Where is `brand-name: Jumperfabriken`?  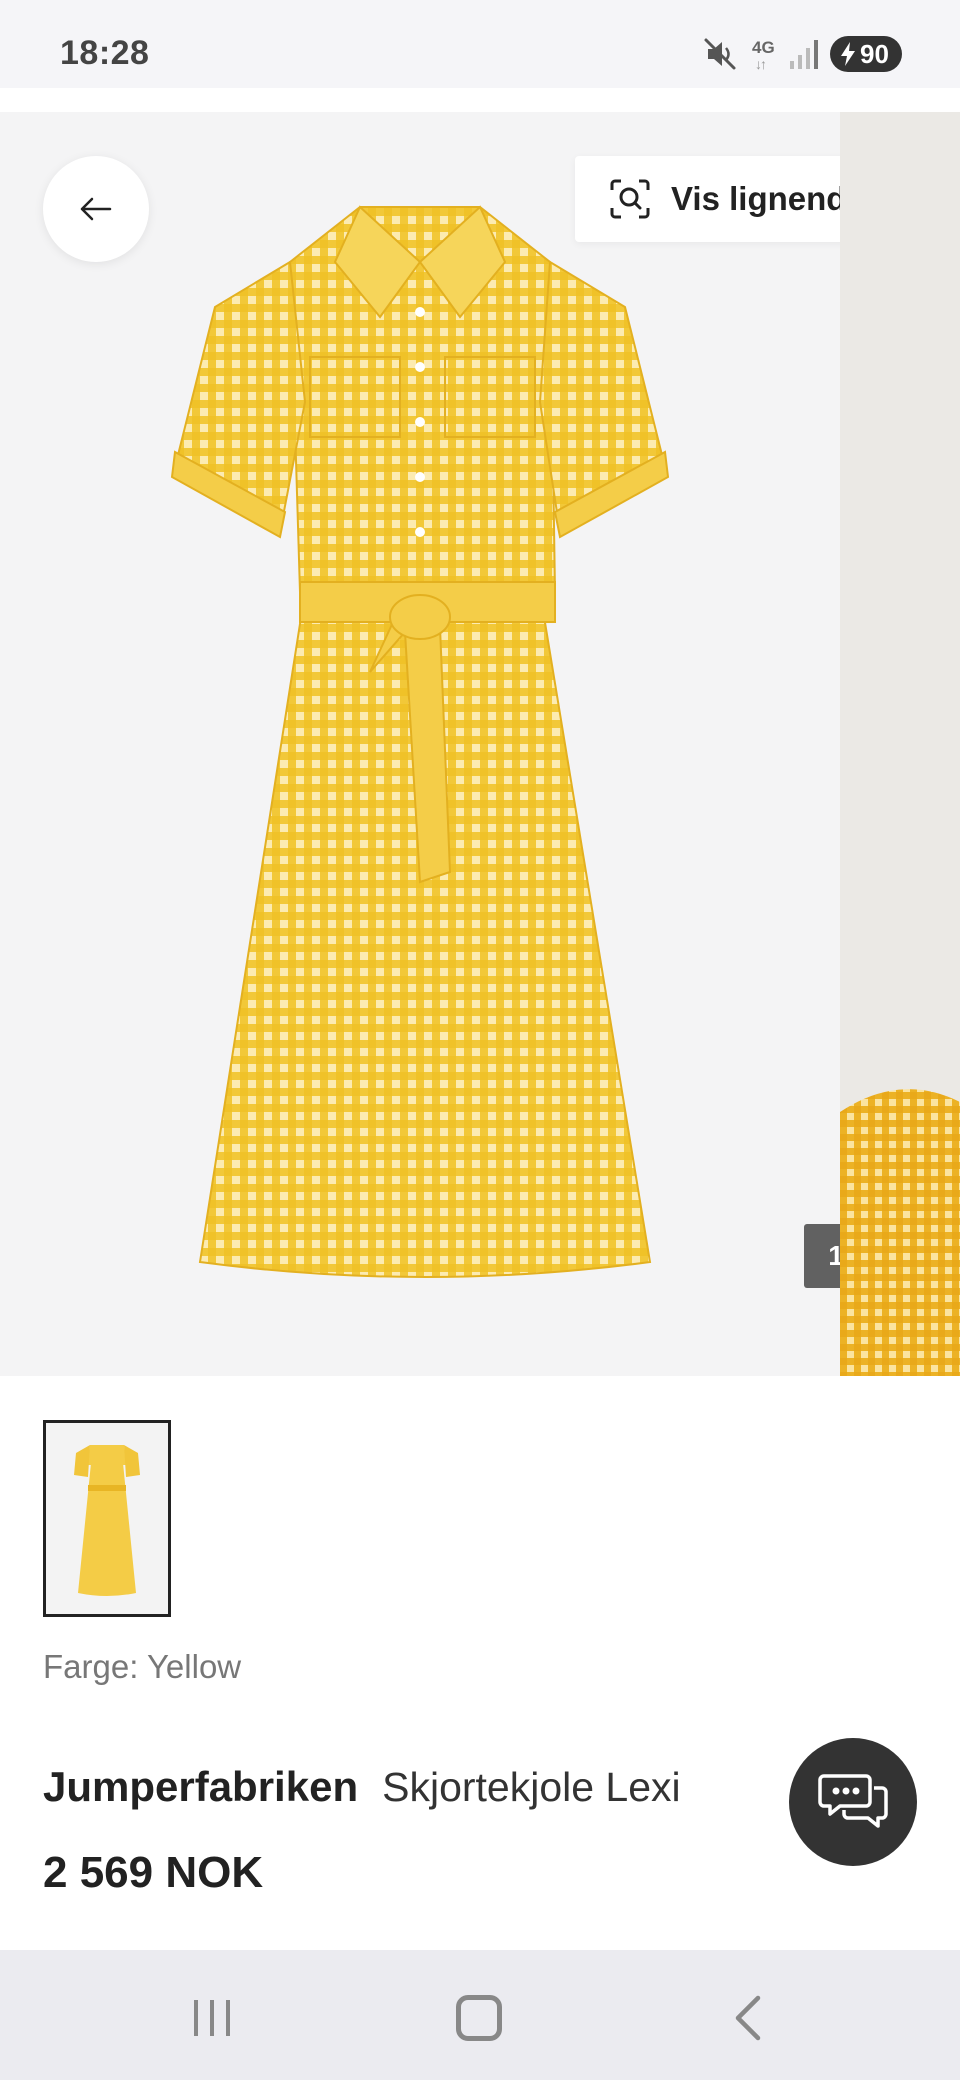
brand-name: Jumperfabriken is located at coordinates (200, 1787).